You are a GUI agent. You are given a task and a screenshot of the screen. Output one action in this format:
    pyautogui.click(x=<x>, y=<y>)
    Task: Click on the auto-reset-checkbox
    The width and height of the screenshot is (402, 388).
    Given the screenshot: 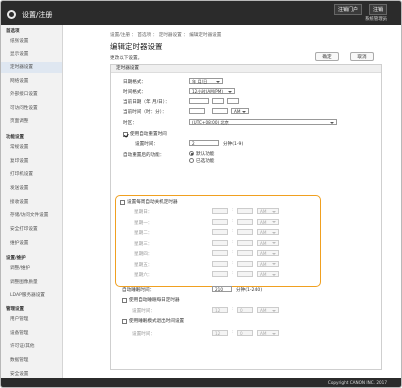 What is the action you would take?
    pyautogui.click(x=125, y=134)
    